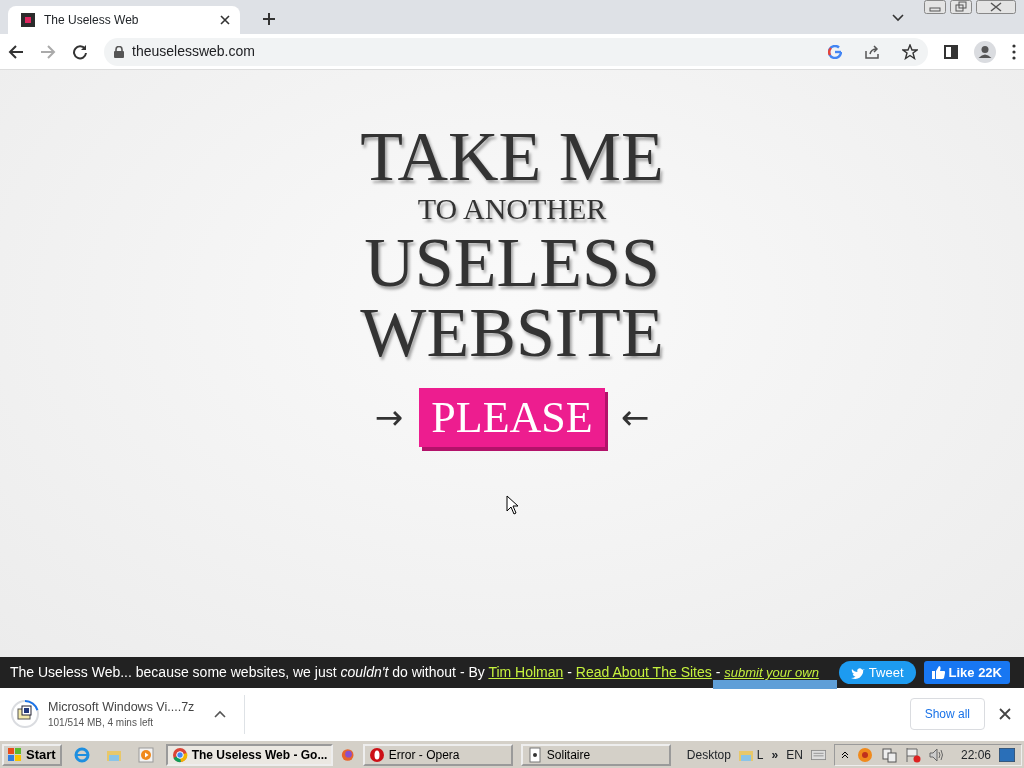 The image size is (1024, 768). Describe the element at coordinates (771, 672) in the screenshot. I see `footer-link: submit your own` at that location.